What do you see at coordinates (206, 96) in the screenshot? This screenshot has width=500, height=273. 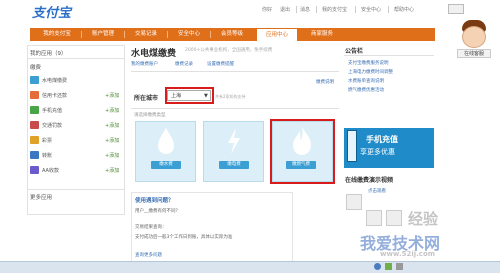 I see `chevron-down-icon: ▼` at bounding box center [206, 96].